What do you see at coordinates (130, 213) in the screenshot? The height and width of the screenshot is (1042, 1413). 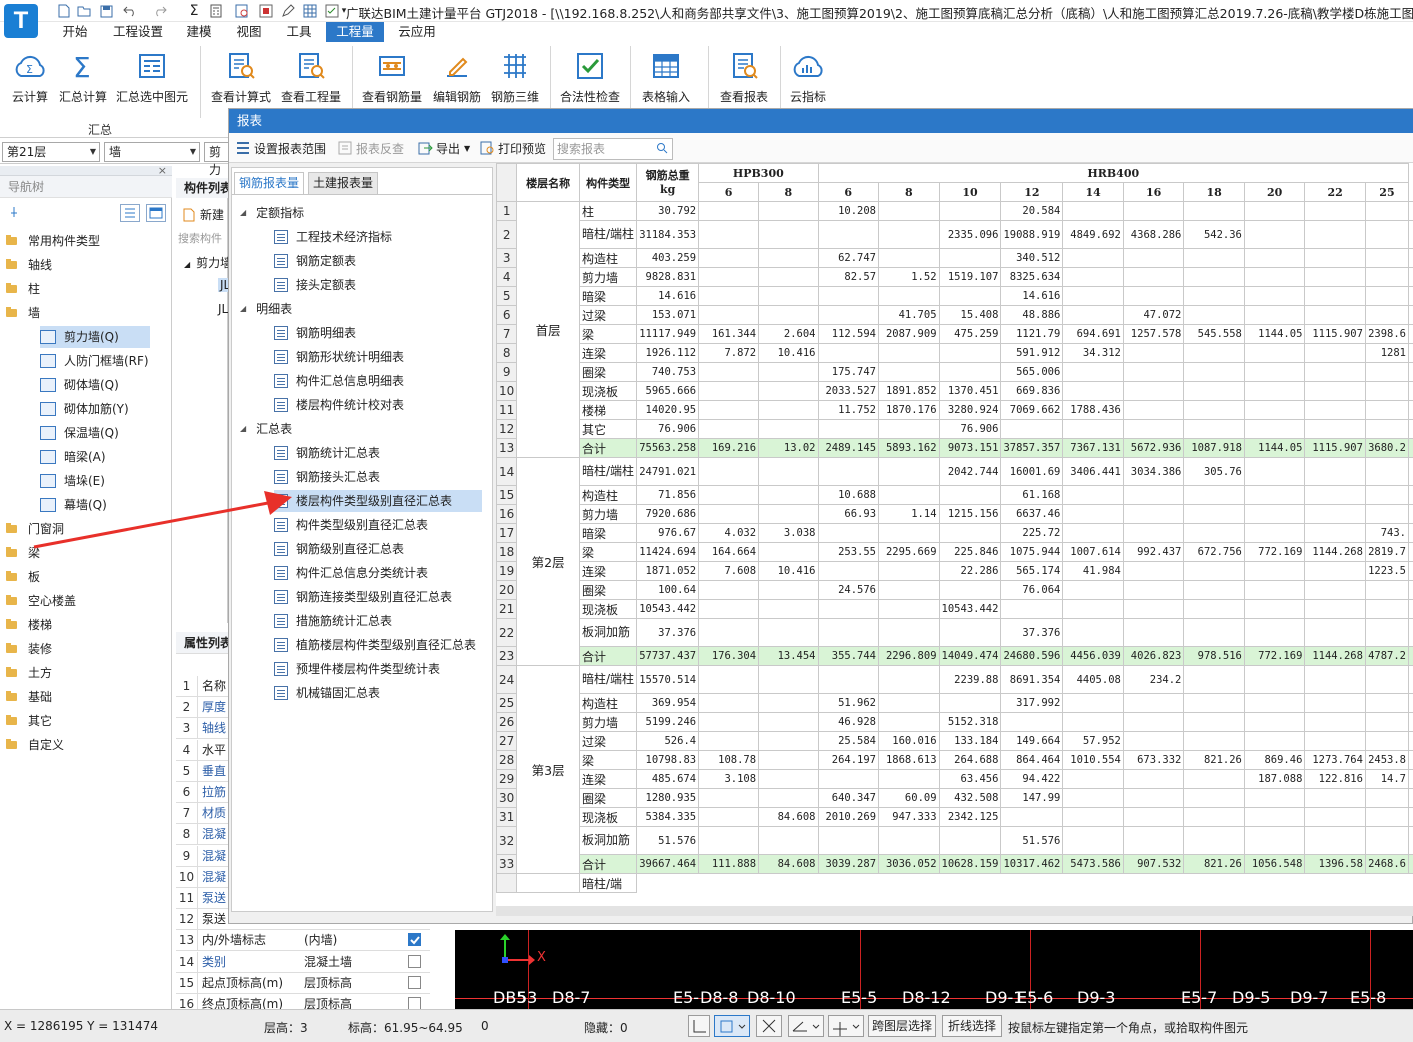 I see `list-view-icon` at bounding box center [130, 213].